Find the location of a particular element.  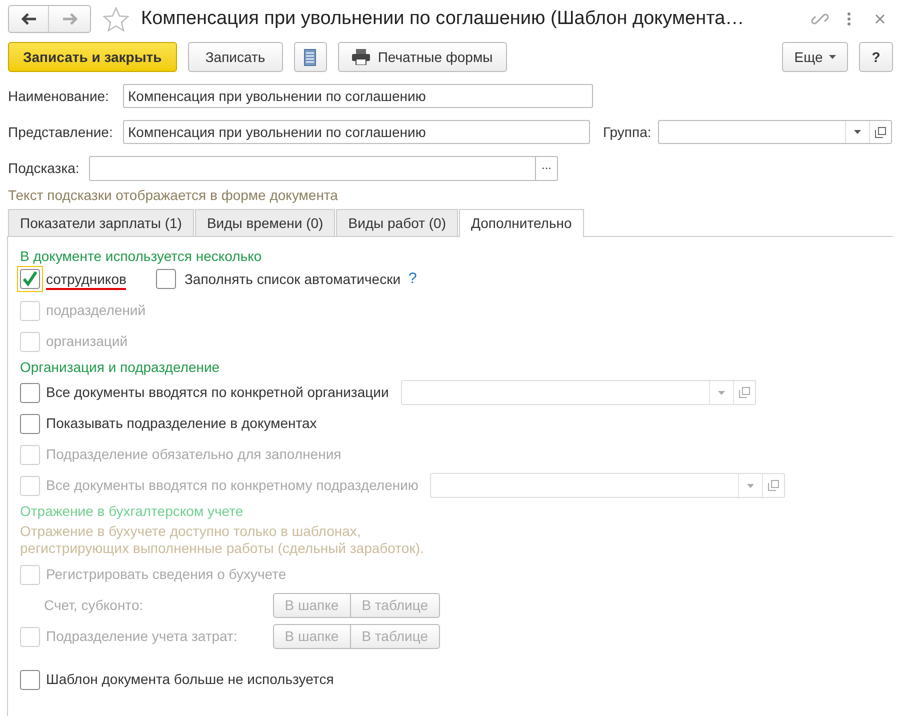

section-heading: Отражение в бухгалтерском учете is located at coordinates (132, 511).